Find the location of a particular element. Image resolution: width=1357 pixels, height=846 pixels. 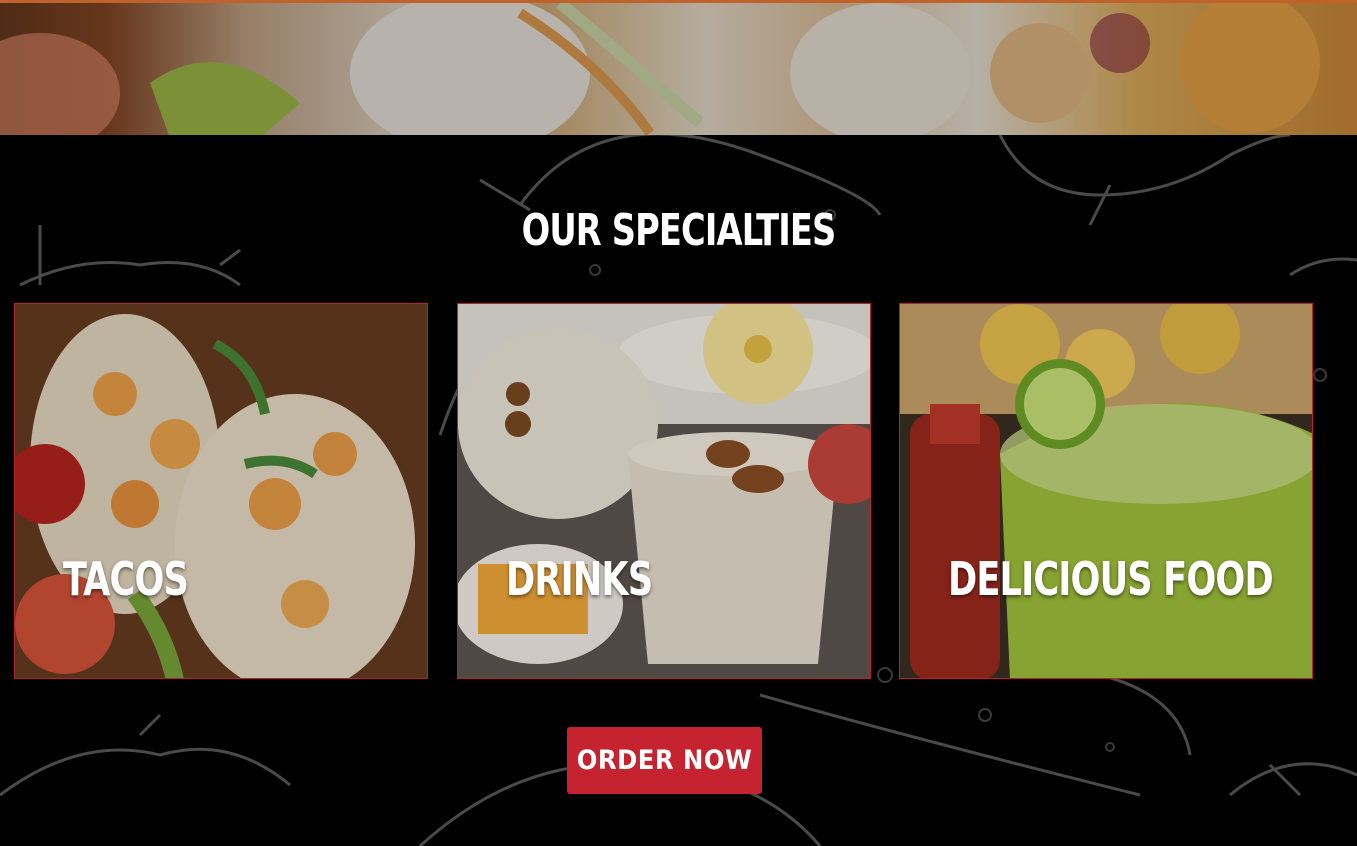

specialty-card-delicious-food: DELICIOUS FOOD is located at coordinates (1106, 491).